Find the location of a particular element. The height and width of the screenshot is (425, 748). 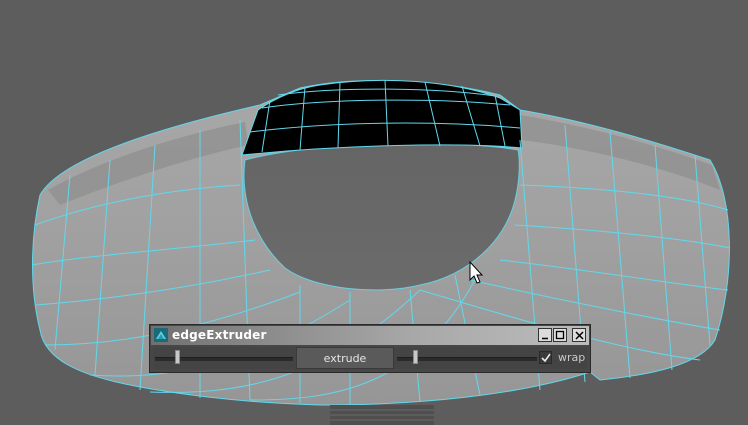

close-button is located at coordinates (579, 335).